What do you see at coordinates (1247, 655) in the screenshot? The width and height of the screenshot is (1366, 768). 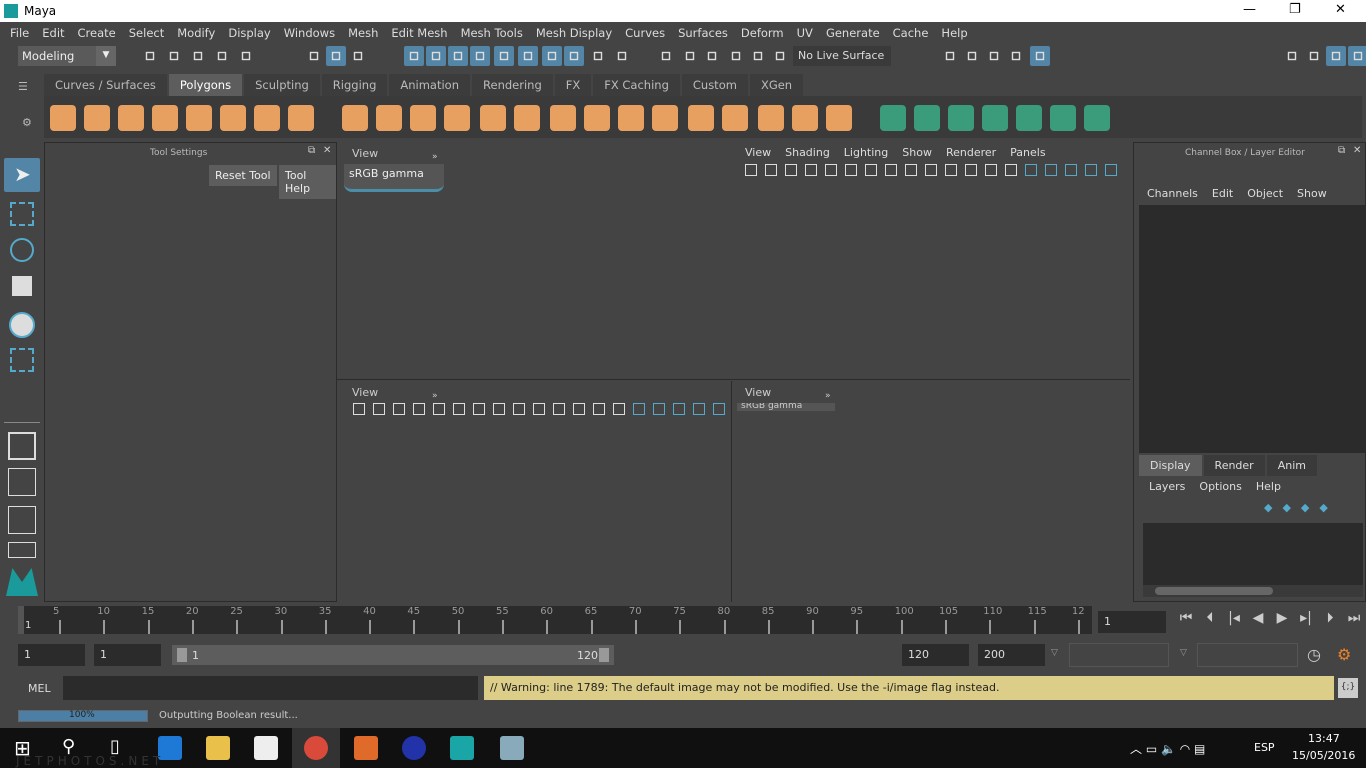 I see `character-set-field` at bounding box center [1247, 655].